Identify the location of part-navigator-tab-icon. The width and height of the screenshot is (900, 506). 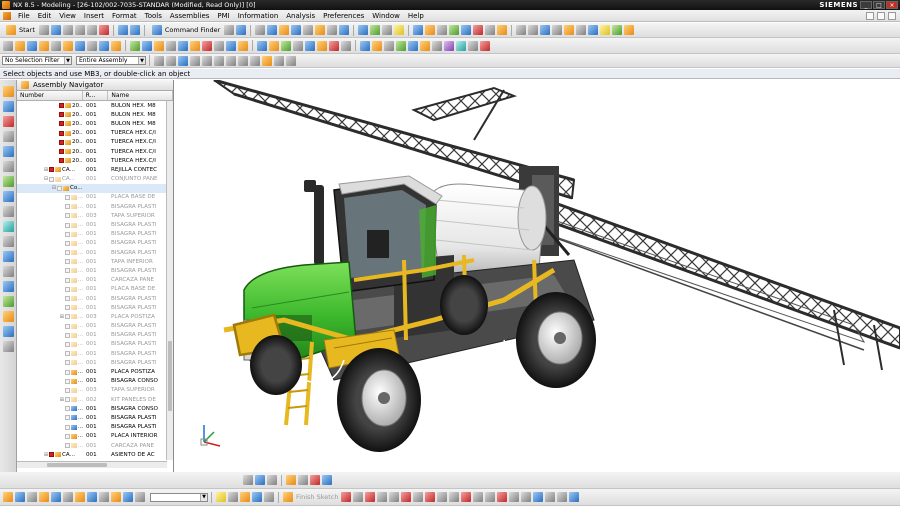
(8, 121).